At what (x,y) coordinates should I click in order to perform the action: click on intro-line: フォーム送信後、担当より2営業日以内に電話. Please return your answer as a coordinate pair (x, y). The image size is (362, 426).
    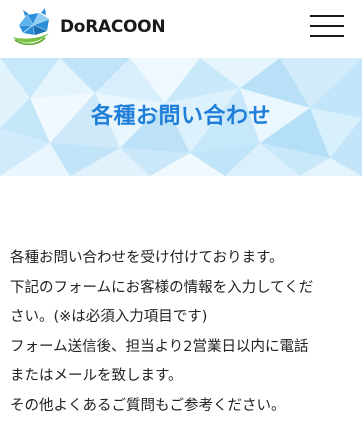
    Looking at the image, I should click on (159, 346).